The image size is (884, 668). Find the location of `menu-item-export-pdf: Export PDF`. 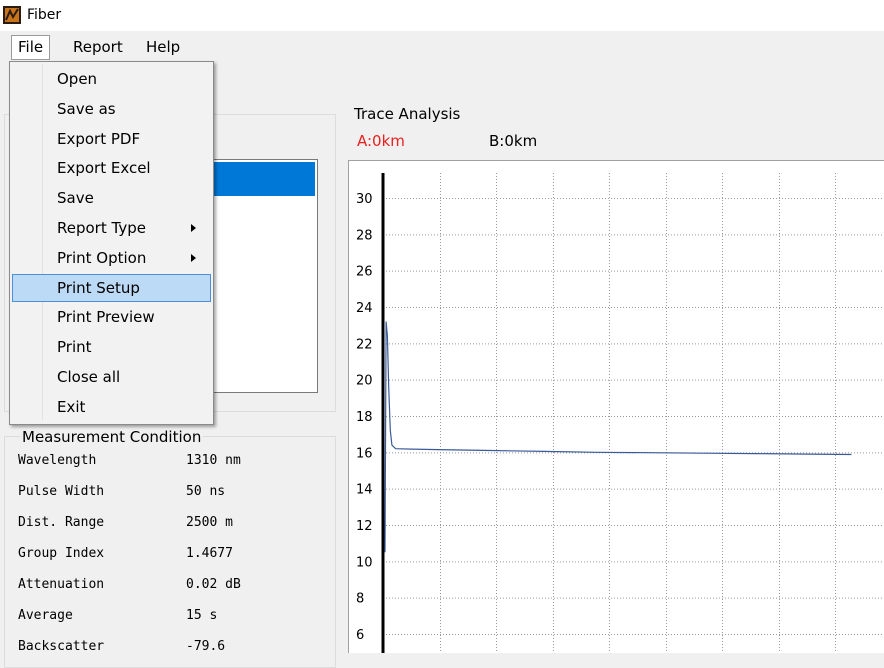

menu-item-export-pdf: Export PDF is located at coordinates (111, 139).